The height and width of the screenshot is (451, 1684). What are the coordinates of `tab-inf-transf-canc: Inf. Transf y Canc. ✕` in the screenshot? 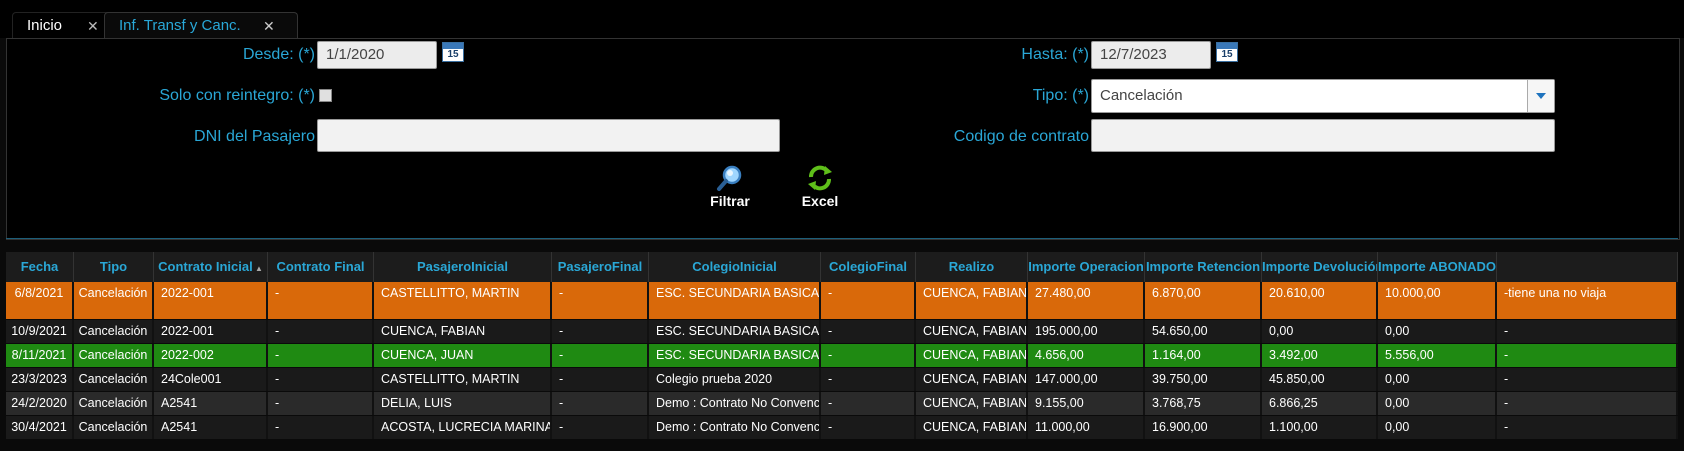 It's located at (201, 25).